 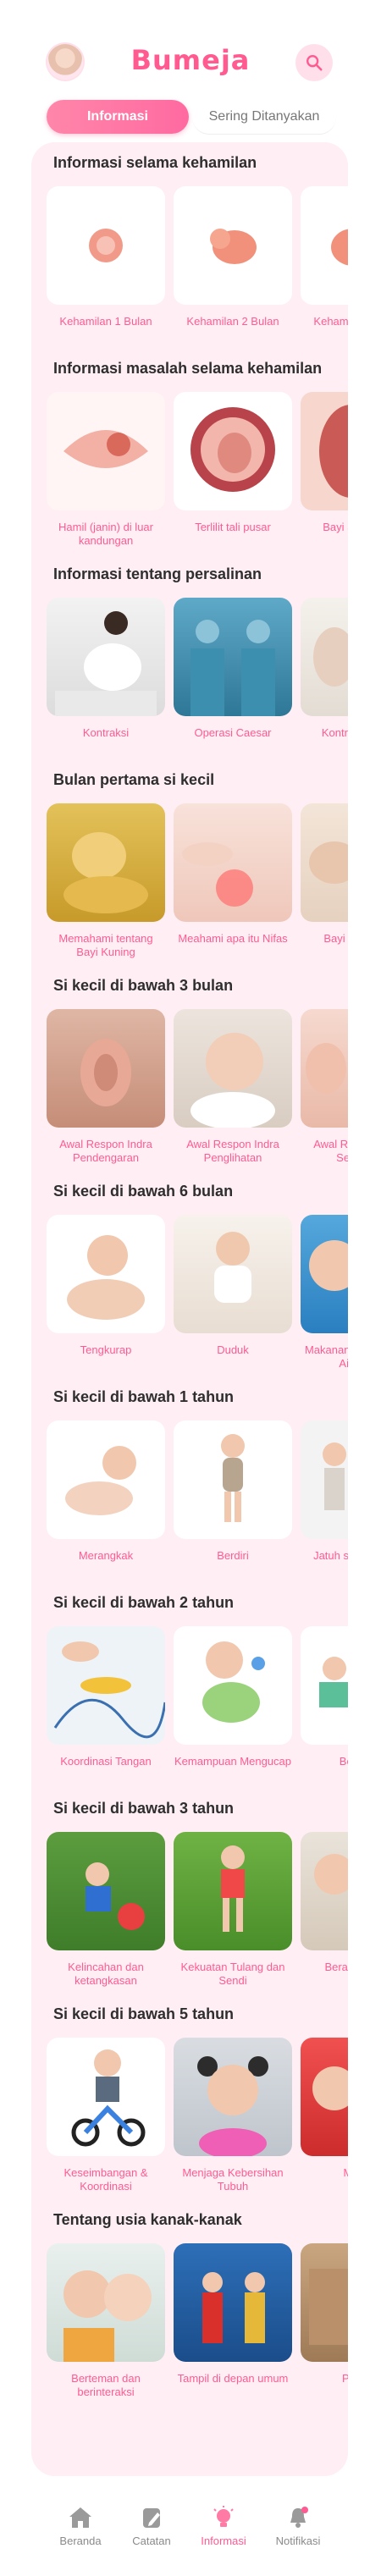 I want to click on section-title: Tentang usia kanak-kanak, so click(x=147, y=2219).